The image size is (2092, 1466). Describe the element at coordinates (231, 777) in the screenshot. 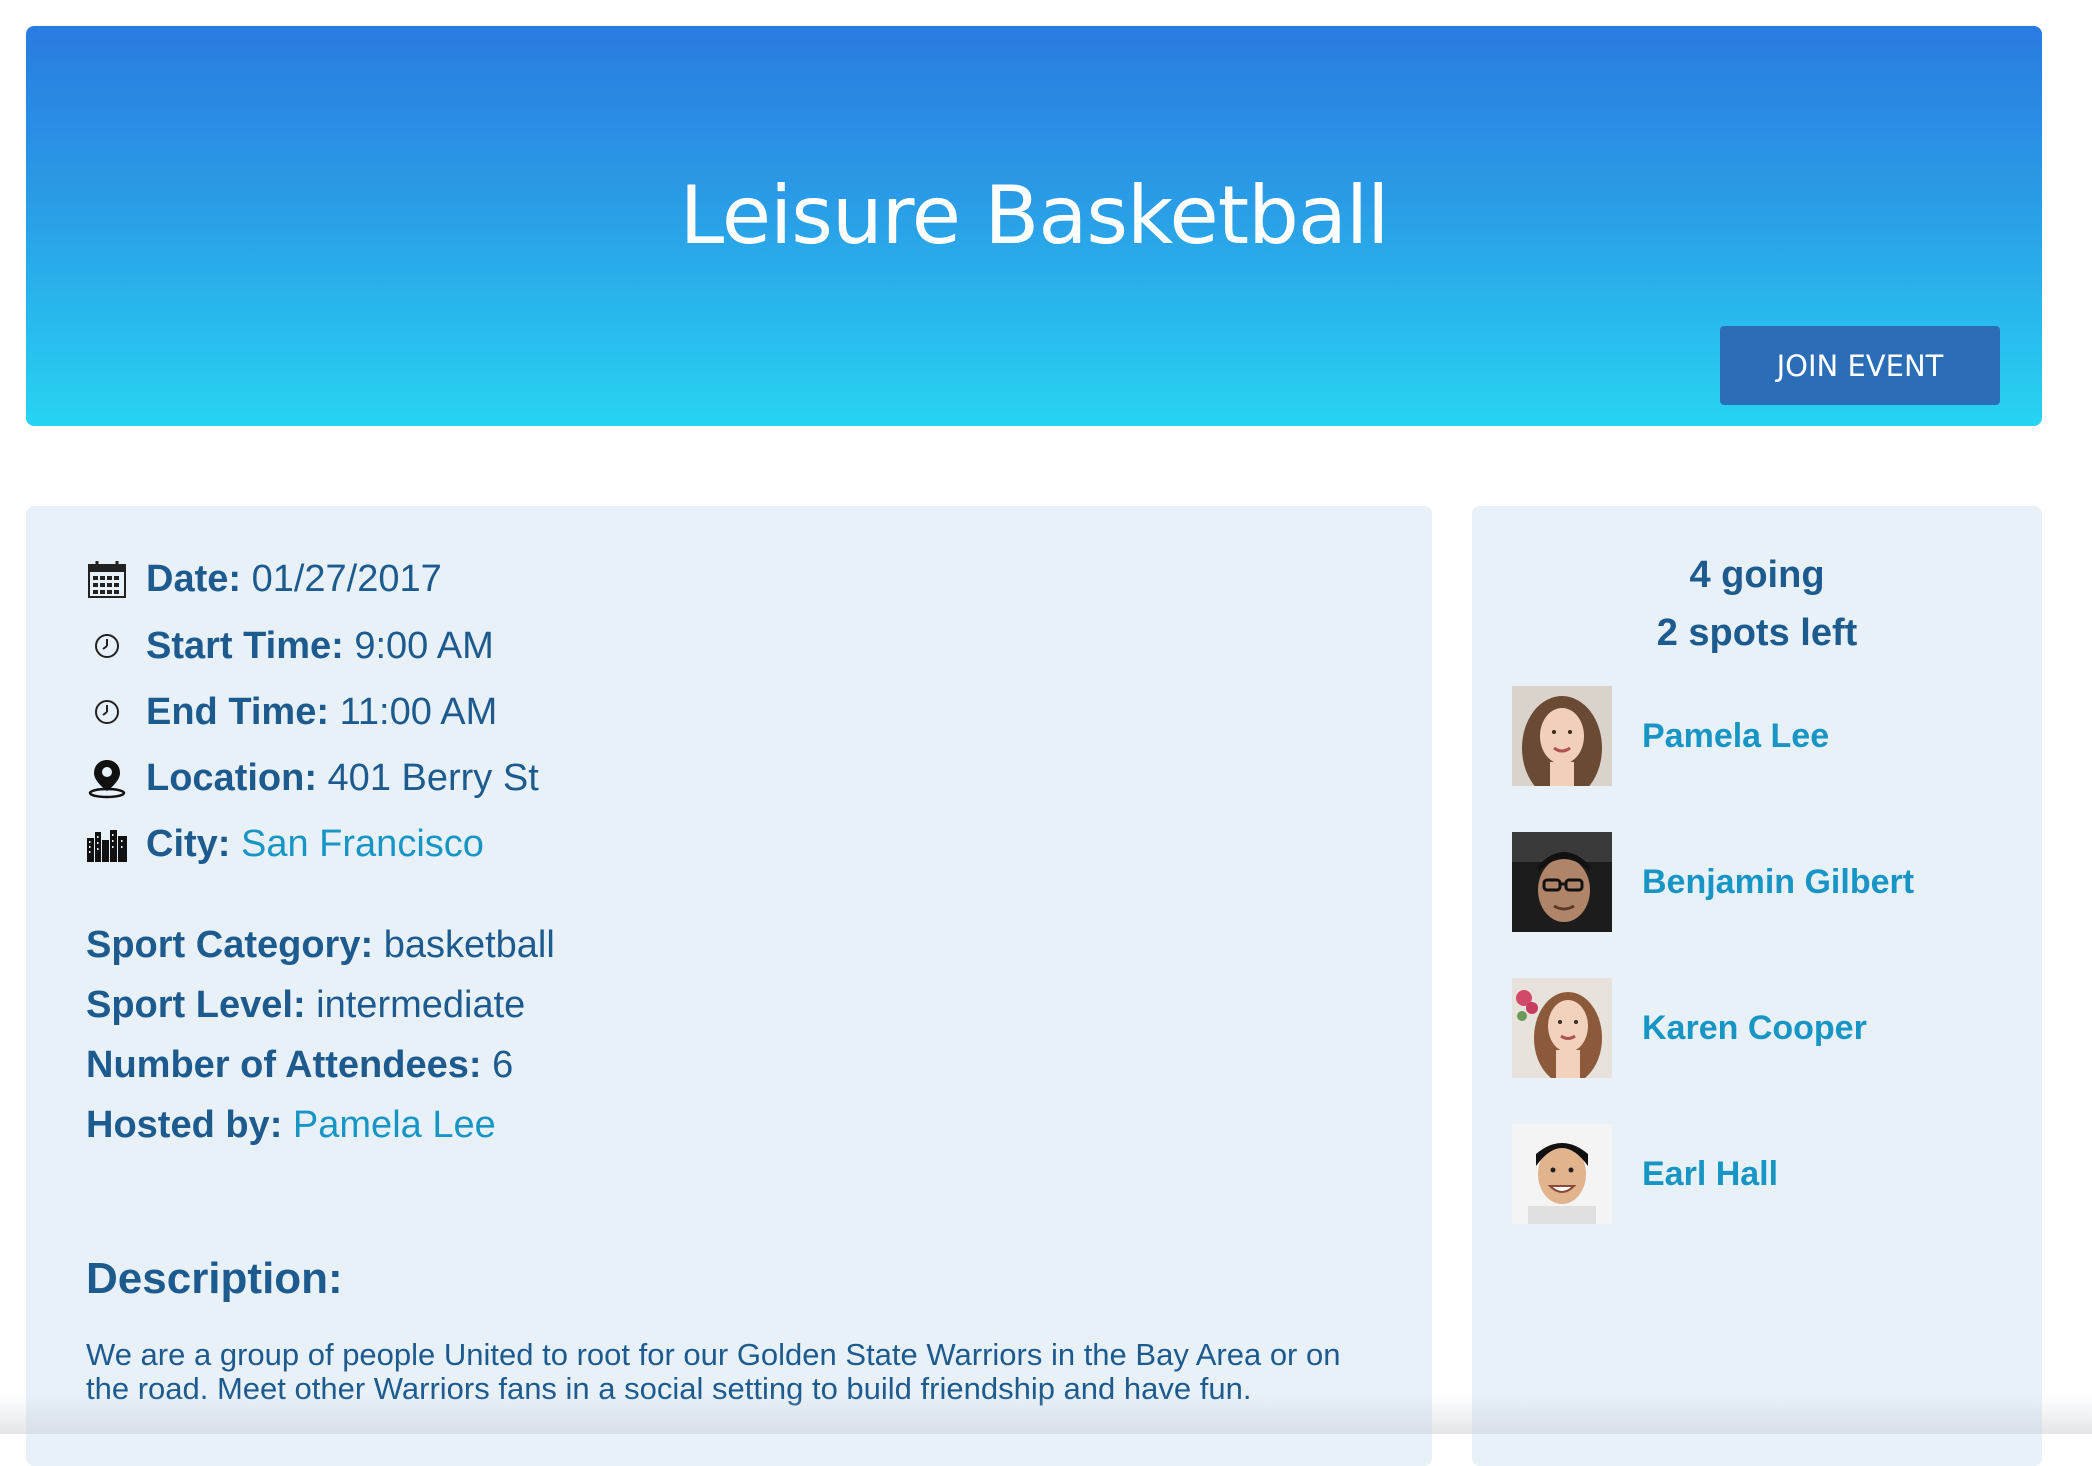

I see `location-label: Location:` at that location.